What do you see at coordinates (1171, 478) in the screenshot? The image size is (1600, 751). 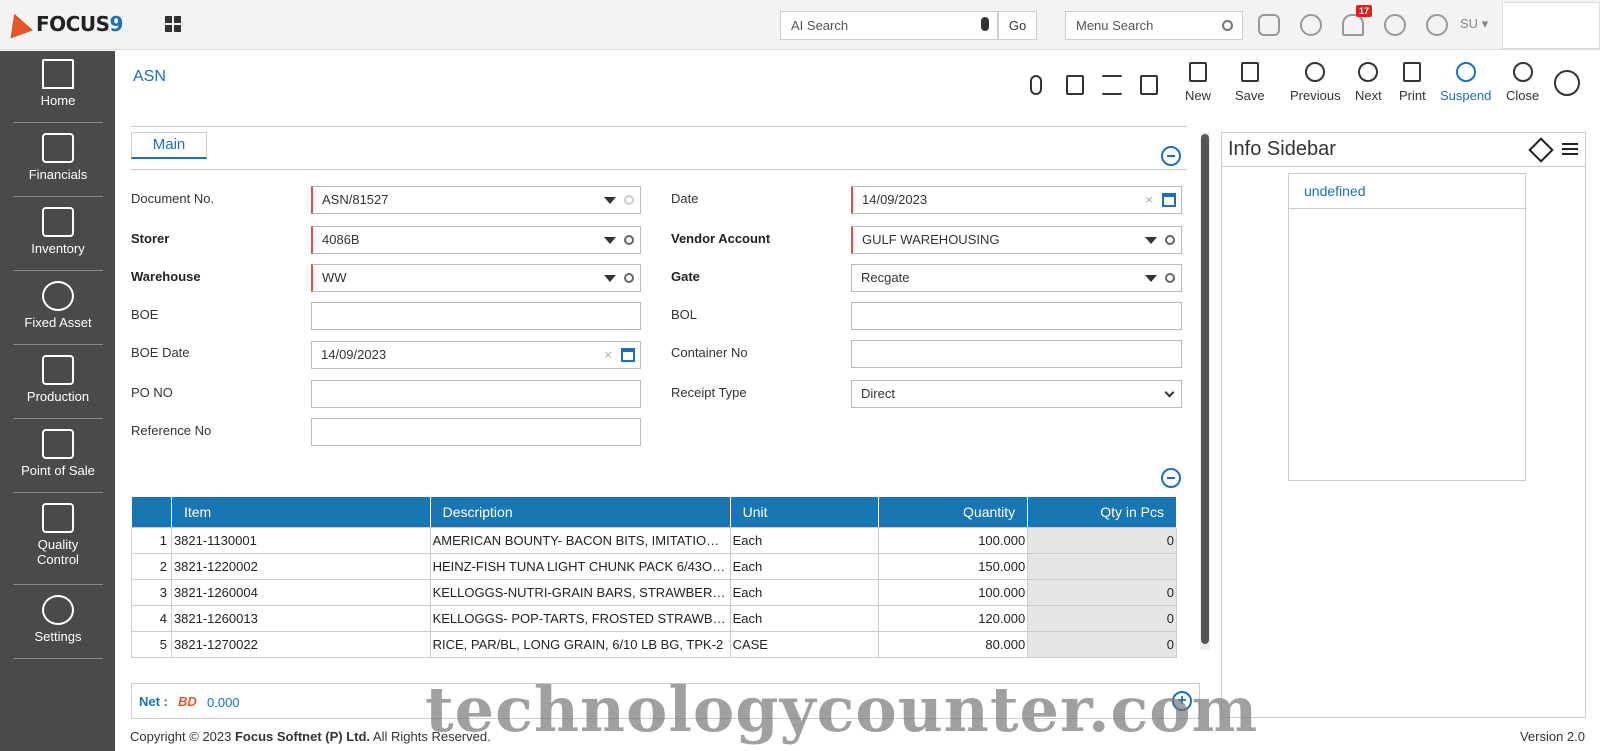 I see `collapse-grid-icon` at bounding box center [1171, 478].